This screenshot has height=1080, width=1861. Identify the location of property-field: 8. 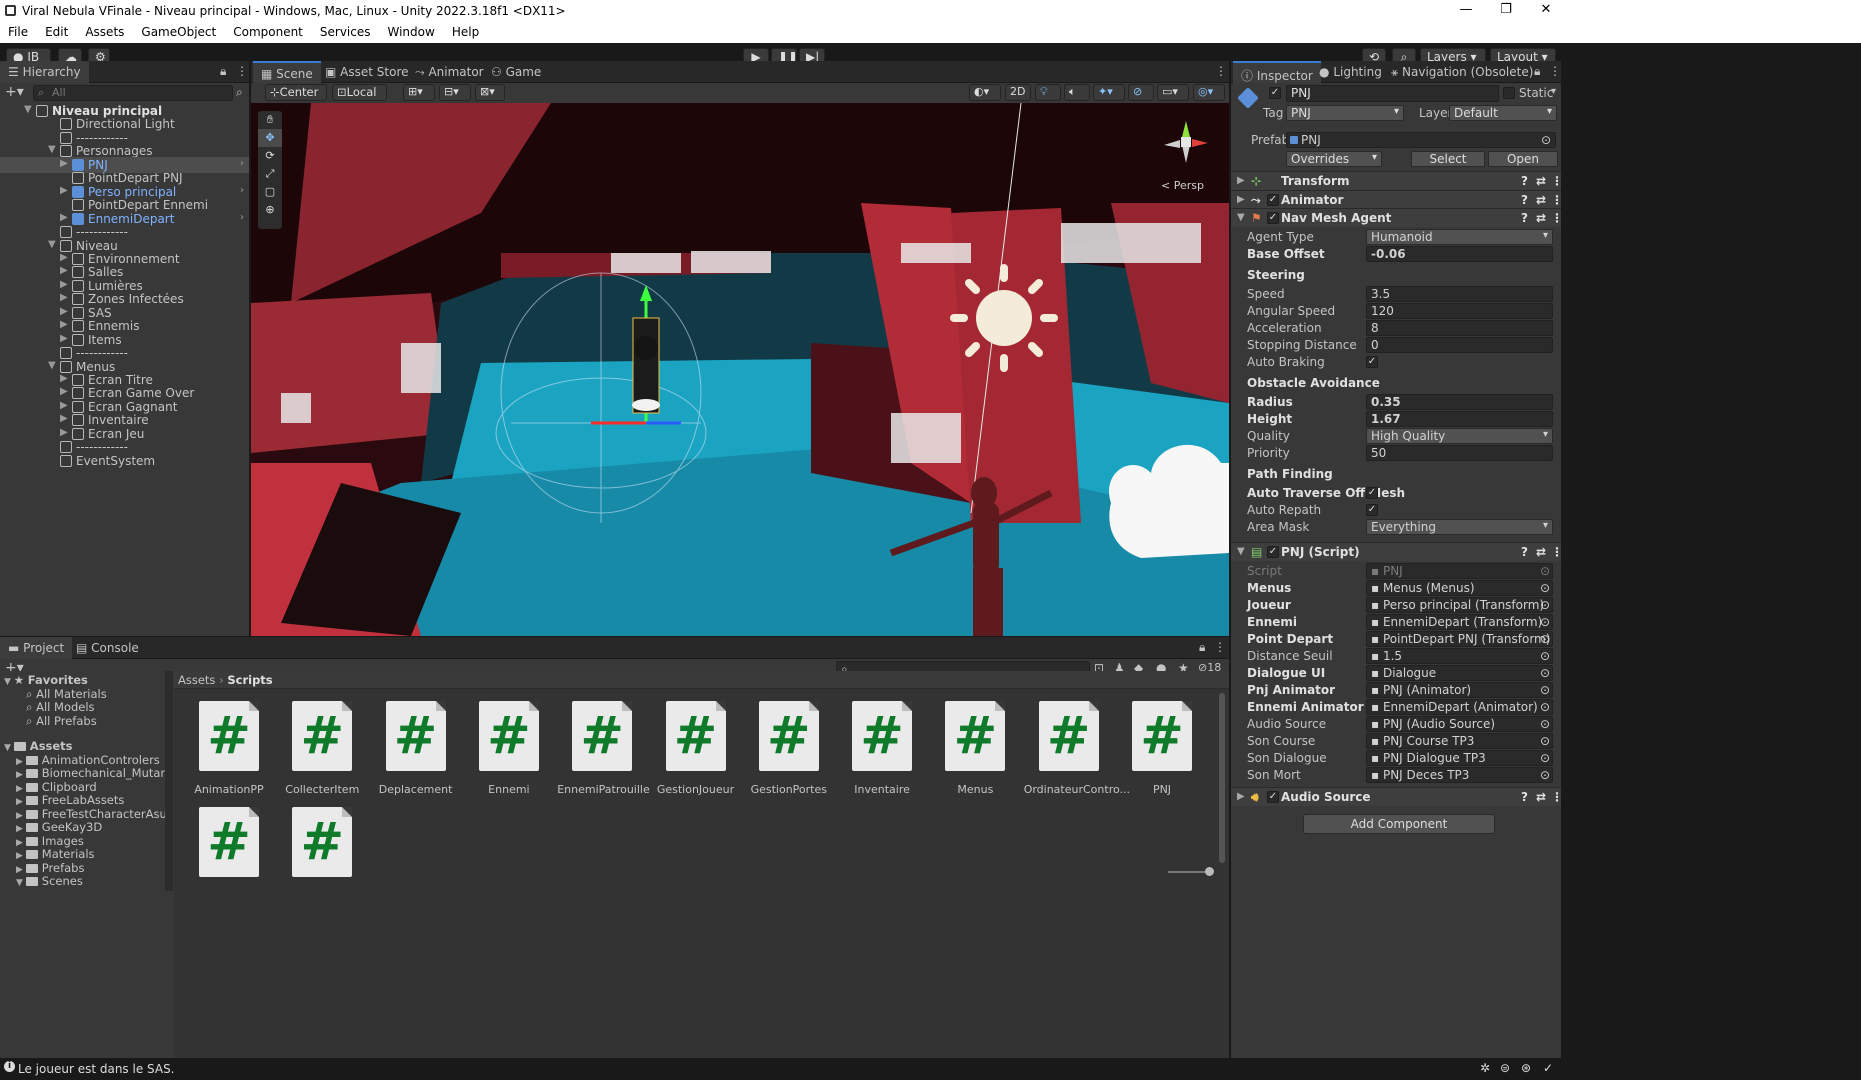
(1459, 328).